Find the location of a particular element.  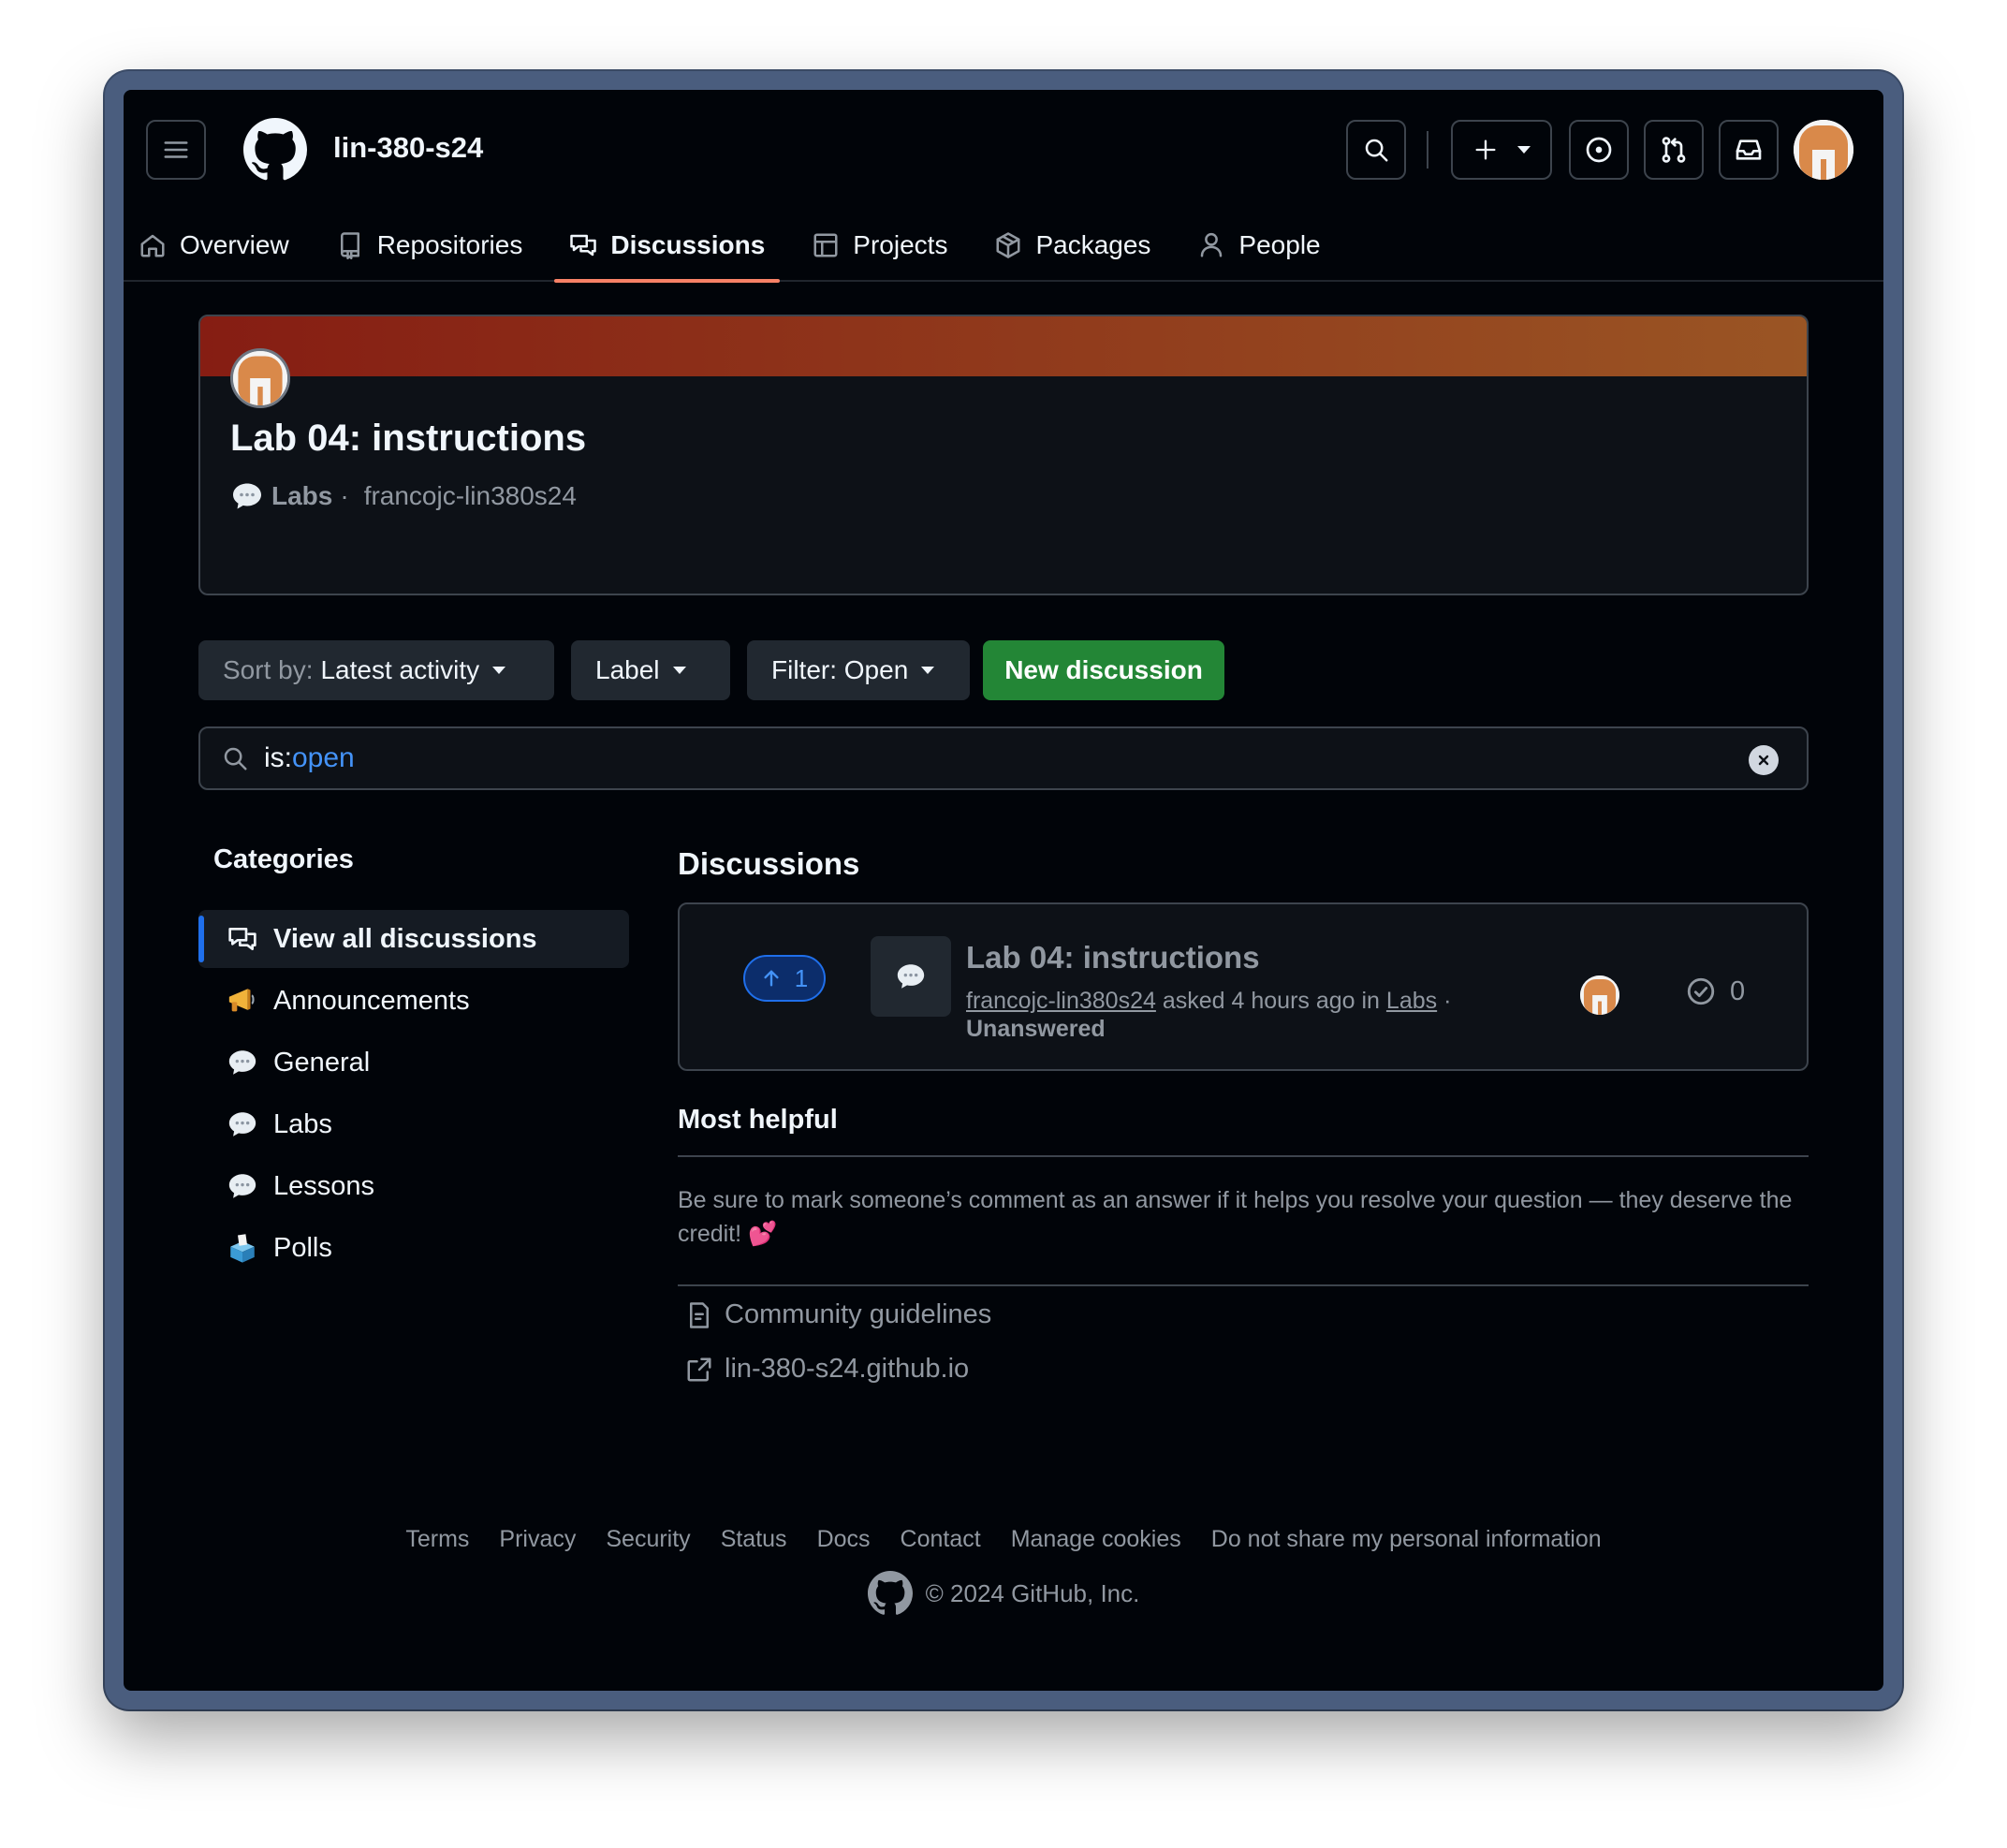

category-label: General is located at coordinates (322, 1062).